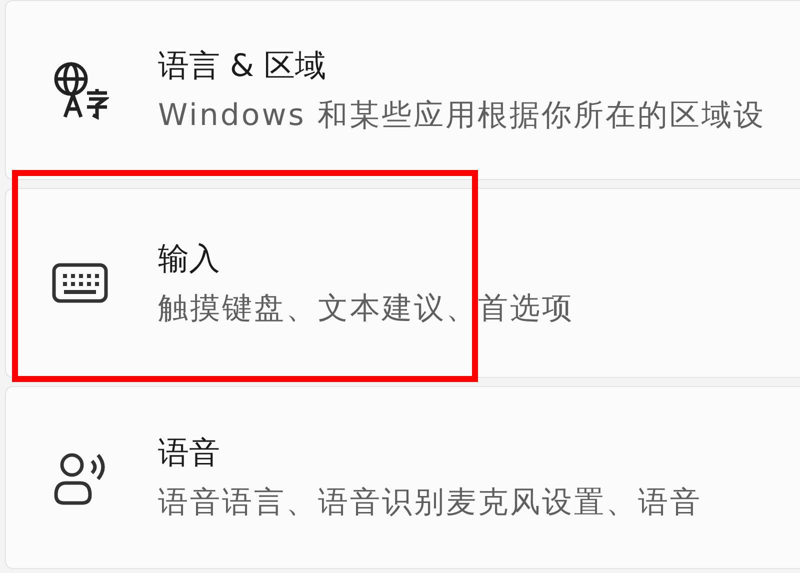 Image resolution: width=800 pixels, height=573 pixels. Describe the element at coordinates (189, 453) in the screenshot. I see `setting-title: 语音` at that location.